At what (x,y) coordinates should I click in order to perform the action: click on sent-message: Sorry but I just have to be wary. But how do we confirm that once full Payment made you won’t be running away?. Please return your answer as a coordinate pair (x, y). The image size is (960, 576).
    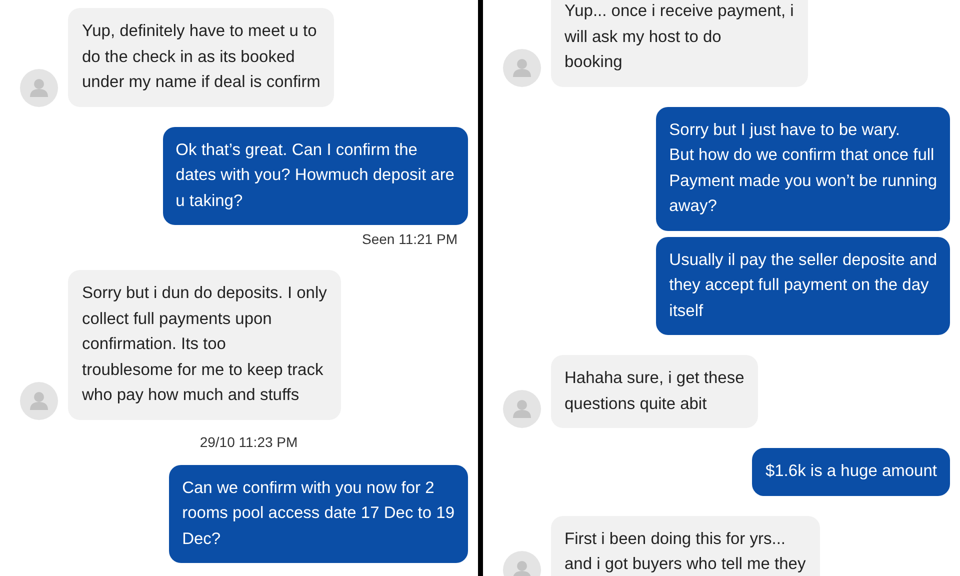
    Looking at the image, I should click on (803, 168).